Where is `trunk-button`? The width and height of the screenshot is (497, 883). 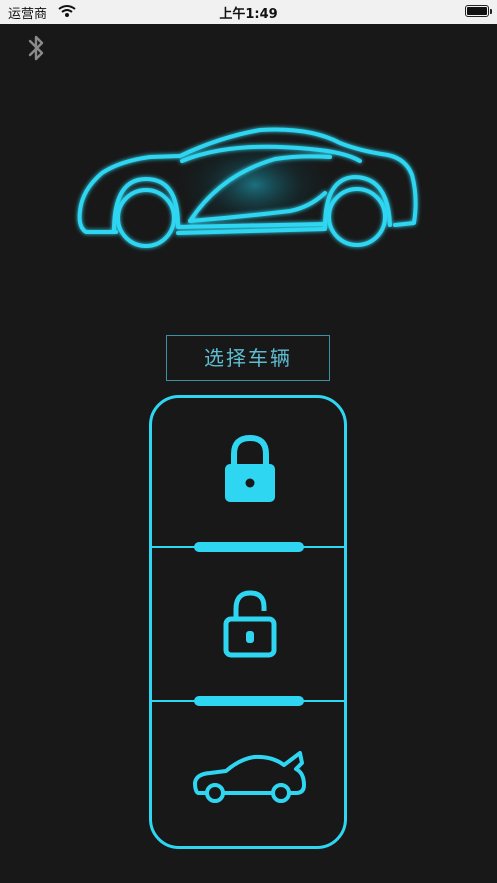
trunk-button is located at coordinates (248, 777).